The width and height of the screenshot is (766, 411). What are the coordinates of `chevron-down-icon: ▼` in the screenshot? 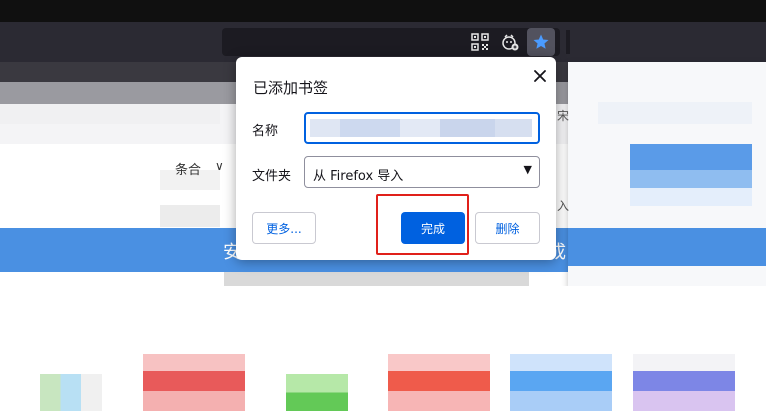 It's located at (527, 169).